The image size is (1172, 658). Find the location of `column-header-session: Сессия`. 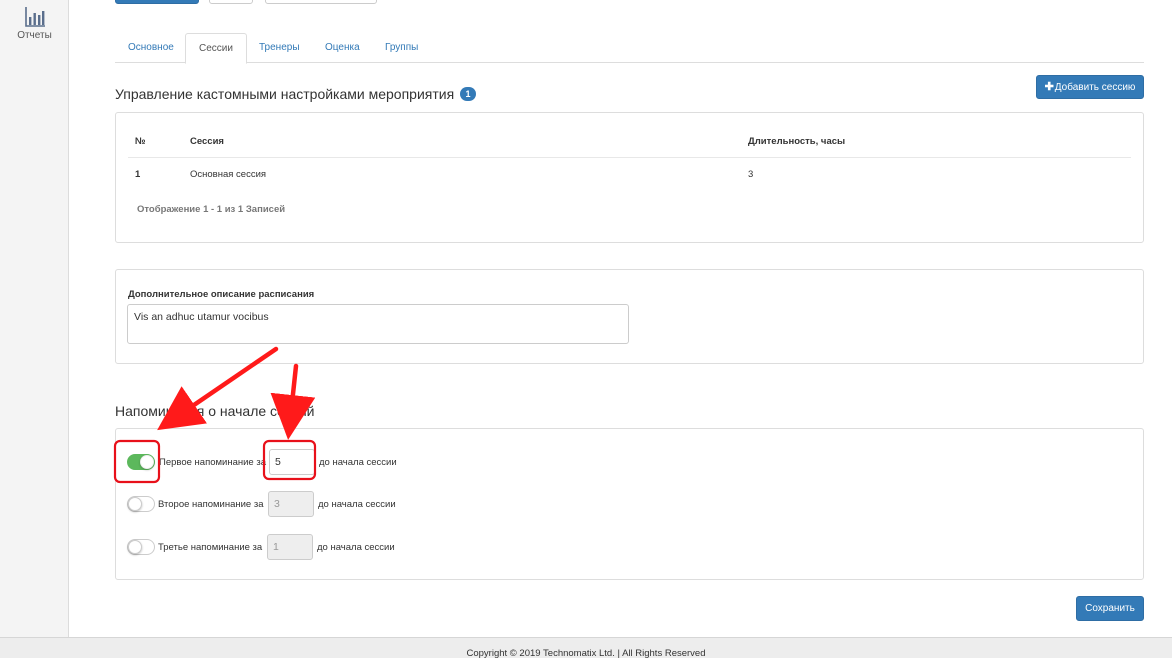

column-header-session: Сессия is located at coordinates (207, 141).